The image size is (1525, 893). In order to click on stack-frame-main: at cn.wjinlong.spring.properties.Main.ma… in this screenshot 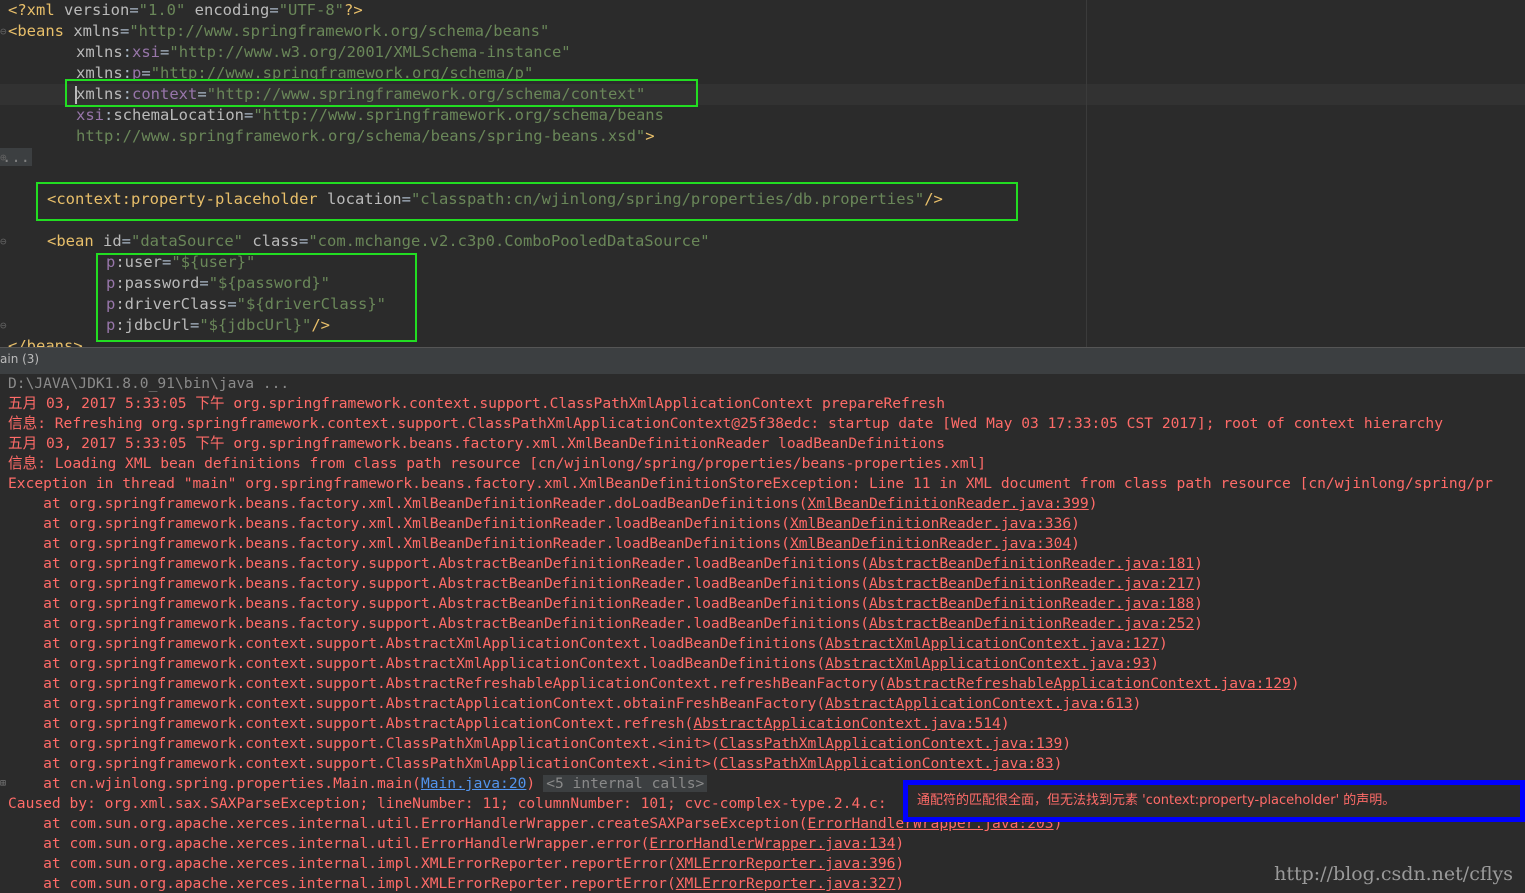, I will do `click(358, 784)`.